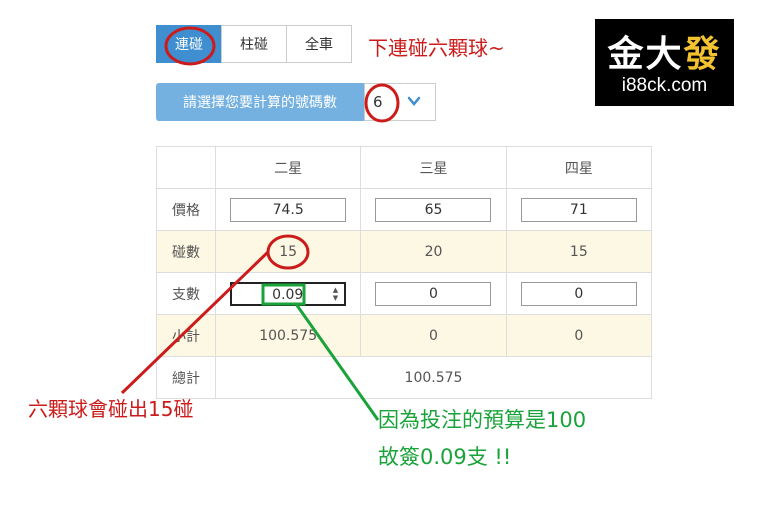 The height and width of the screenshot is (518, 758). I want to click on hits-4star: 15, so click(579, 251).